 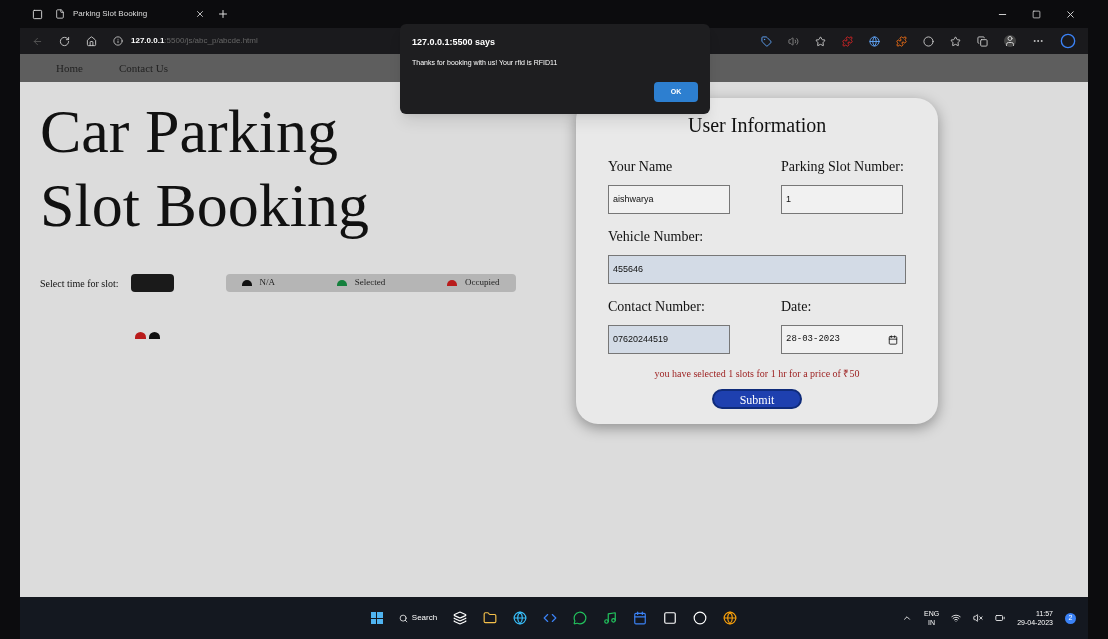 What do you see at coordinates (641, 167) in the screenshot?
I see `field-label: Your Name` at bounding box center [641, 167].